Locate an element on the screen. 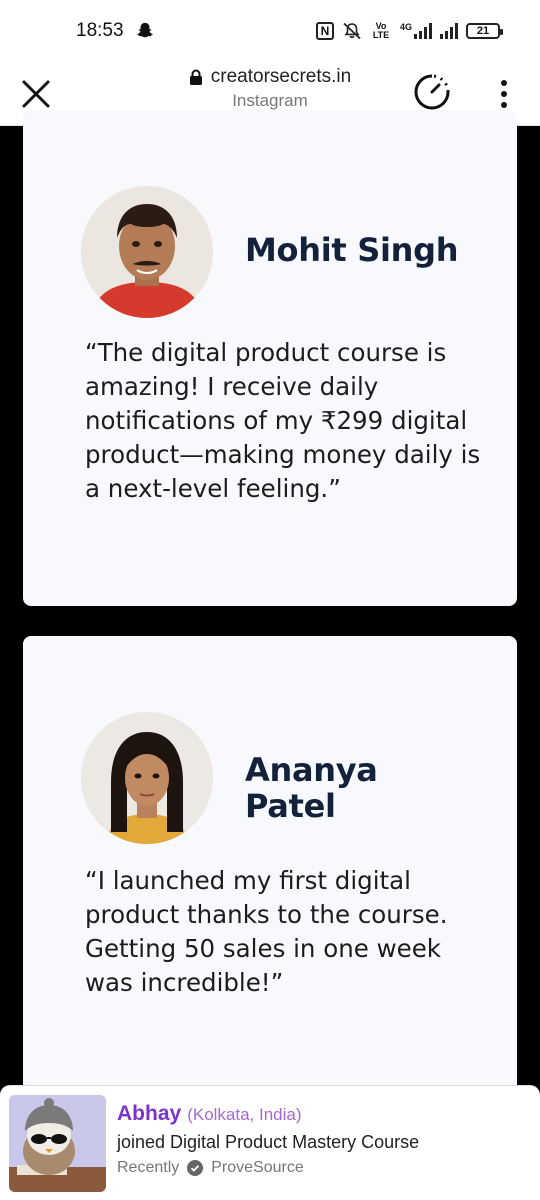  notification-image is located at coordinates (57, 1143).